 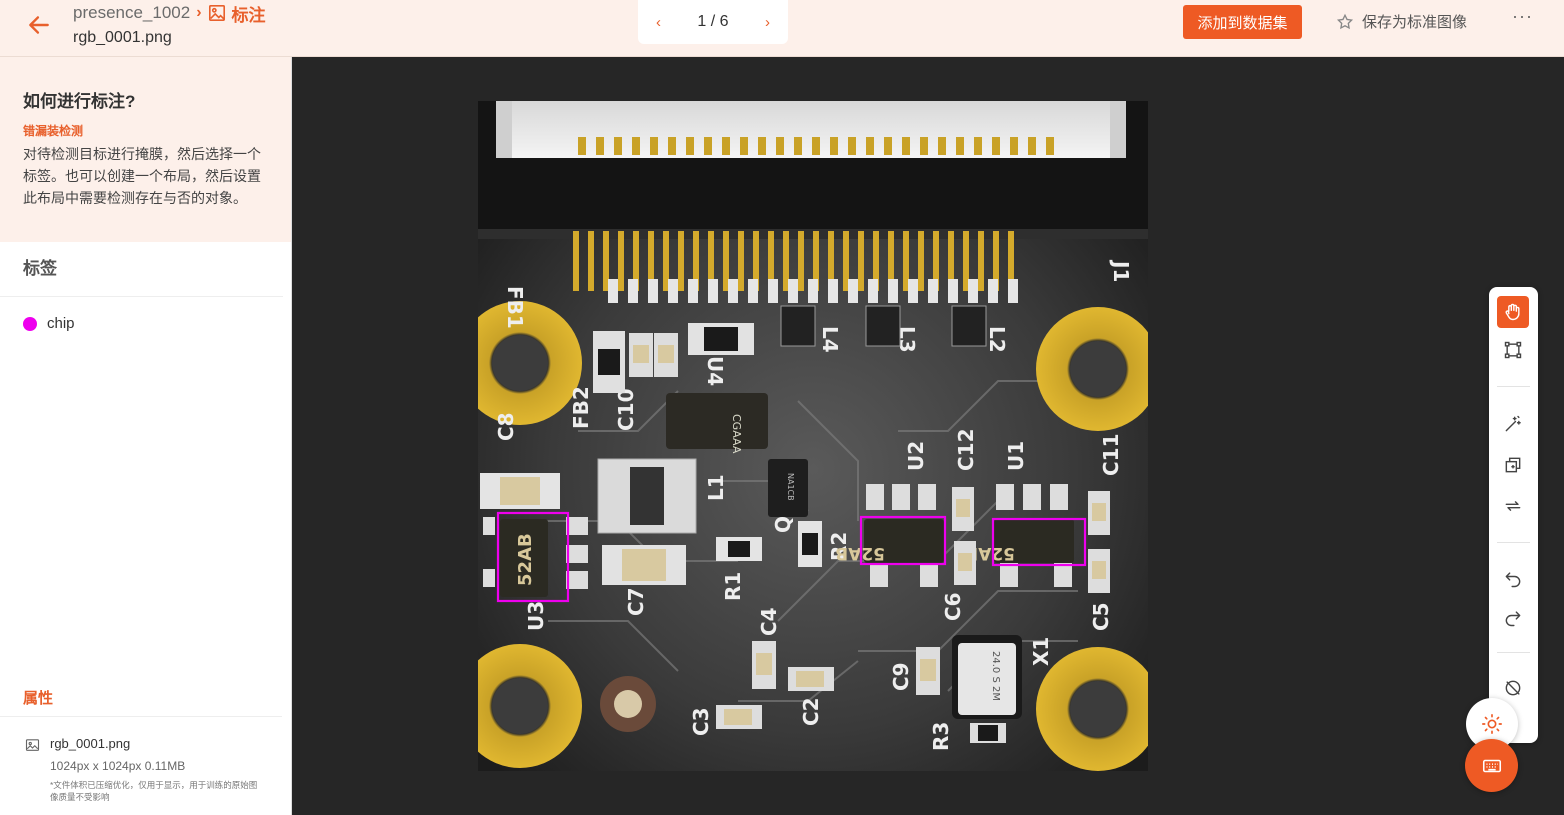 I want to click on copy-region-button, so click(x=1513, y=465).